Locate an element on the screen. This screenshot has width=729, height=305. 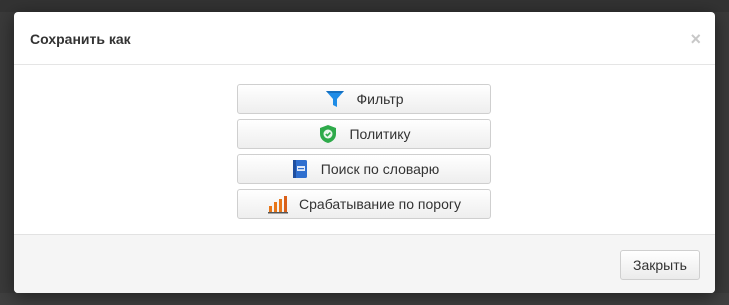
dictionary-book-icon is located at coordinates (300, 169).